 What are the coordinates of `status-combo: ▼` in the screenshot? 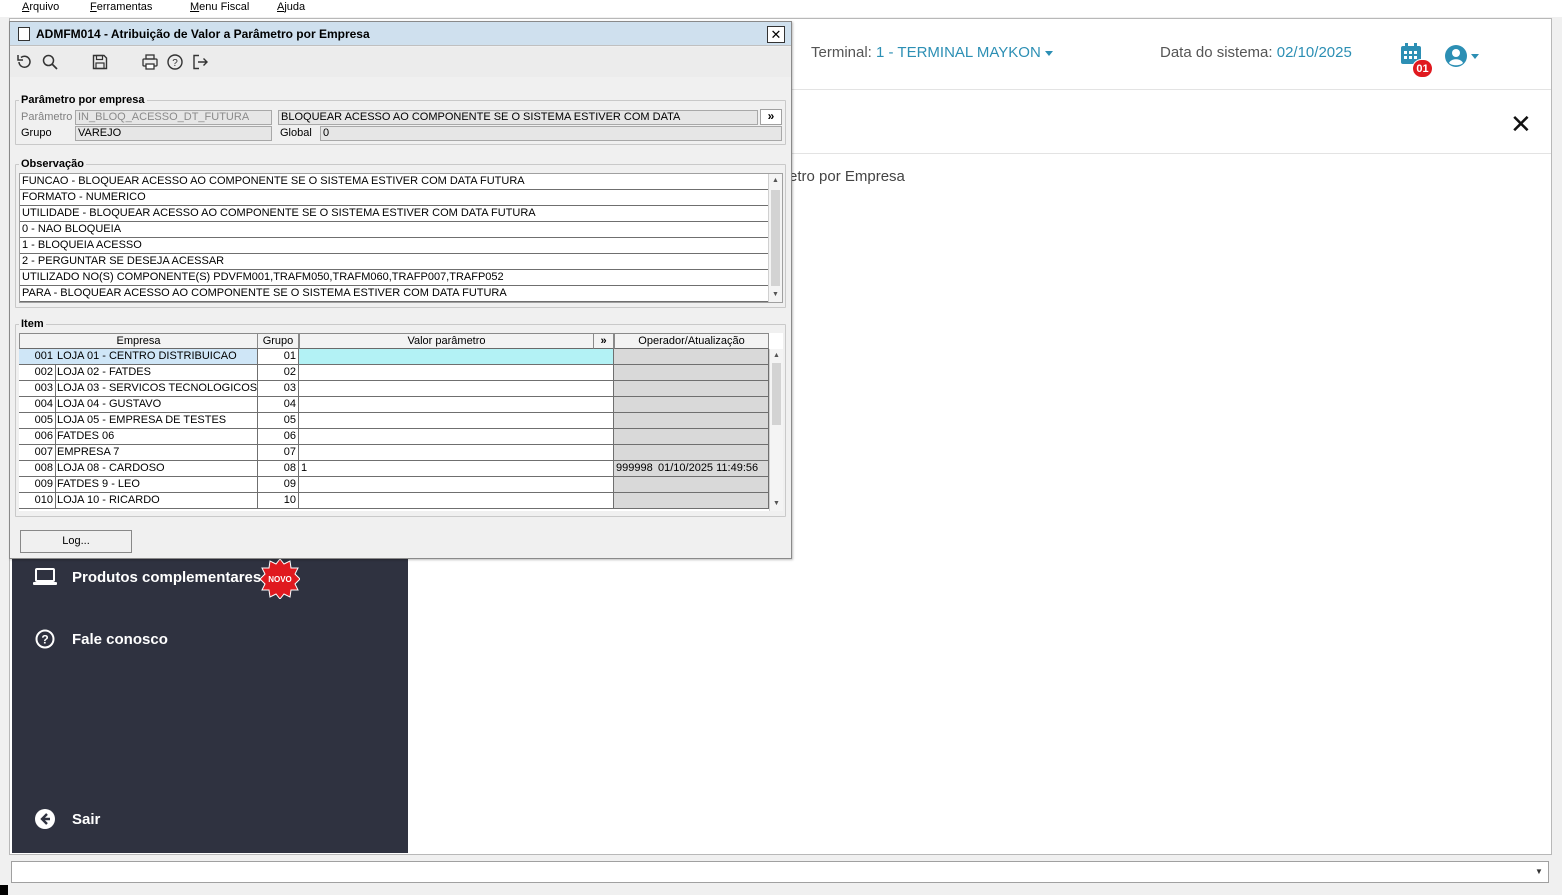 It's located at (780, 872).